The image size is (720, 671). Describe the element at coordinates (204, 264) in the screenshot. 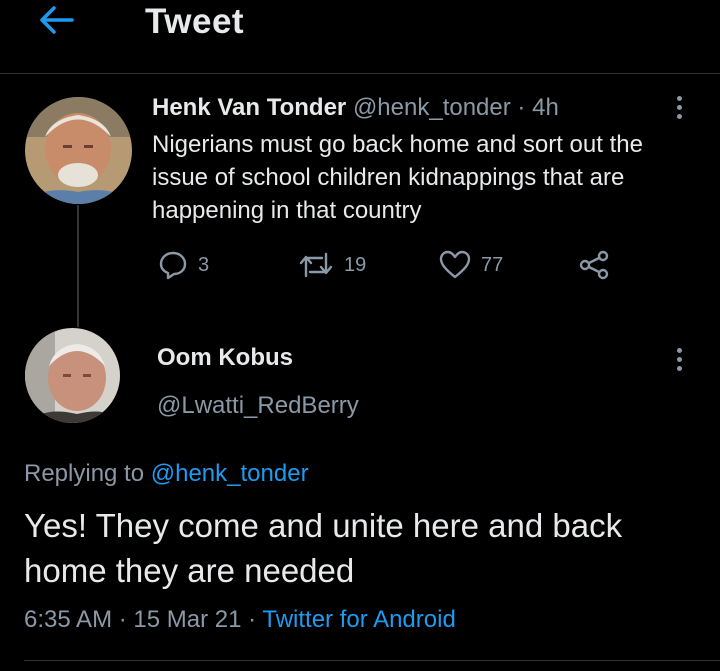

I see `reply-count: 3` at that location.